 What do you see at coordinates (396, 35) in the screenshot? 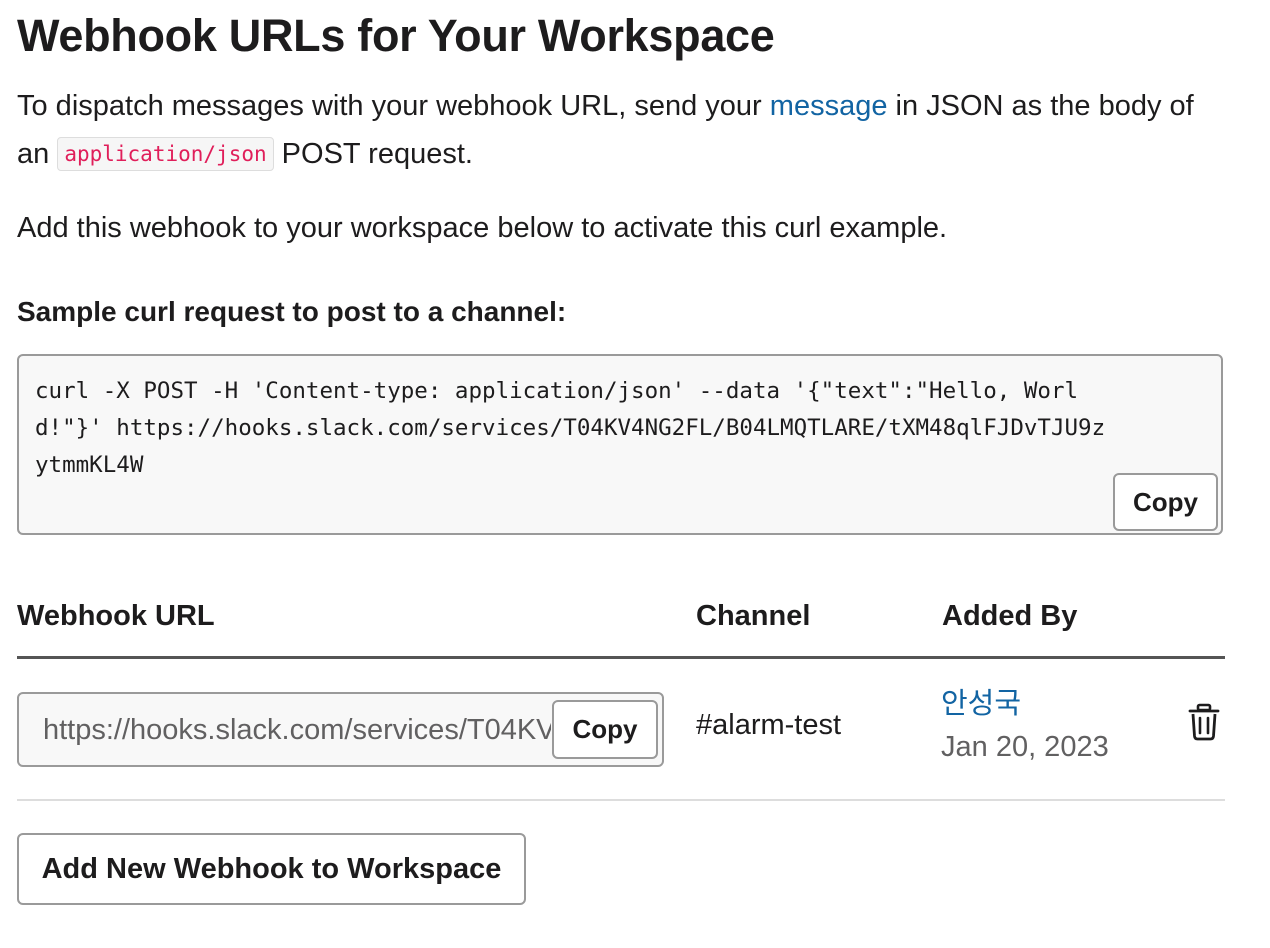
I see `page-title: Webhook URLs for Your Workspace` at bounding box center [396, 35].